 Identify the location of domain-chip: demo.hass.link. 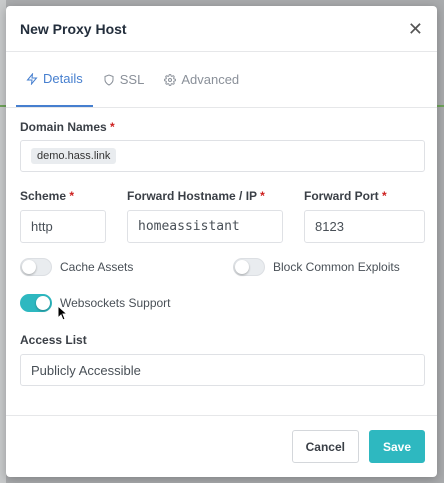
(74, 156).